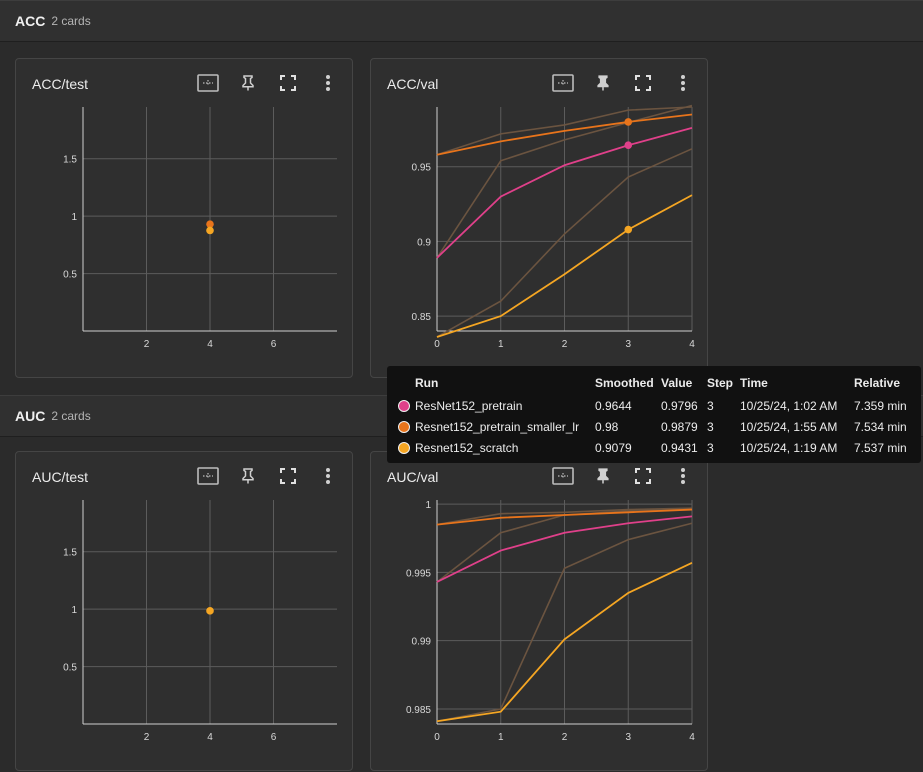 This screenshot has height=772, width=923. I want to click on y-tick-label: 0.99, so click(422, 642).